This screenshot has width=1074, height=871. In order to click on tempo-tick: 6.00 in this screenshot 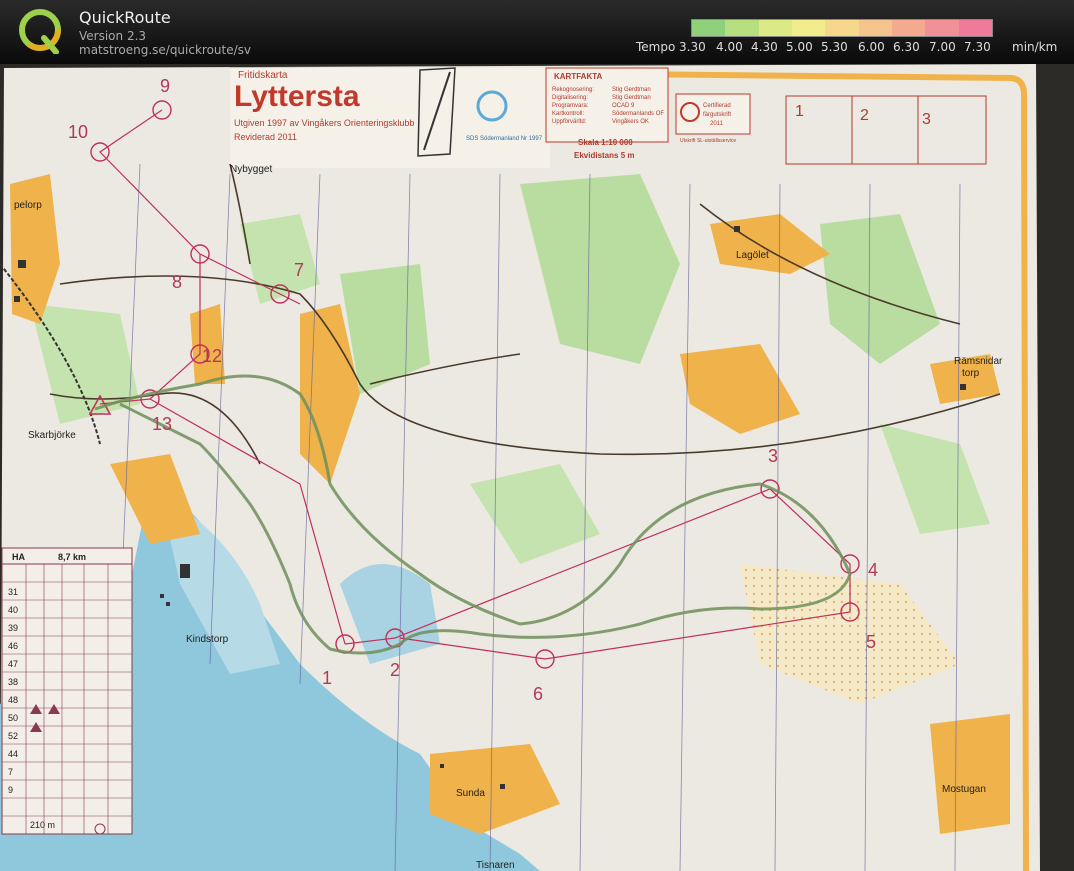, I will do `click(871, 47)`.